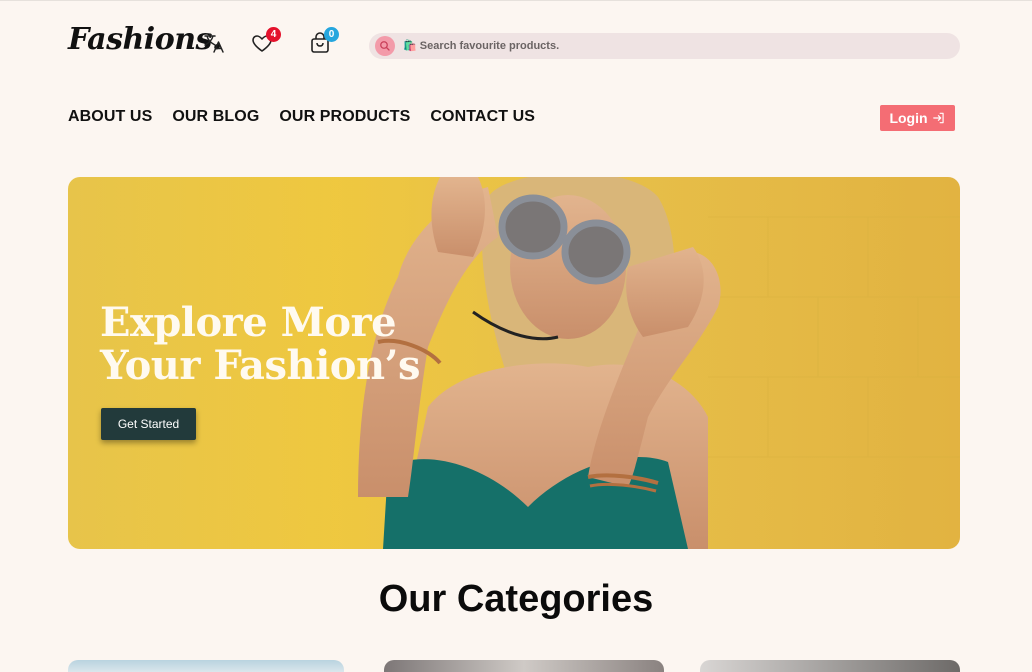 The width and height of the screenshot is (1032, 672). Describe the element at coordinates (273, 34) in the screenshot. I see `wishlist-count-badge: 4` at that location.